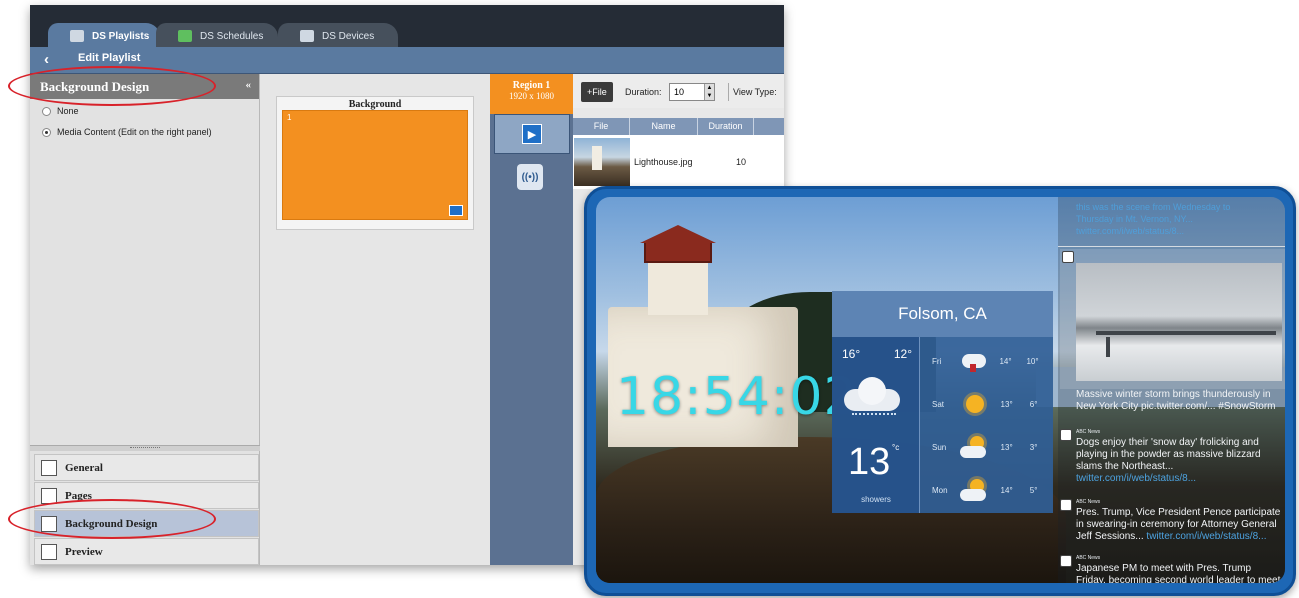 This screenshot has height=598, width=1299. What do you see at coordinates (1179, 322) in the screenshot?
I see `snow-storm-photo` at bounding box center [1179, 322].